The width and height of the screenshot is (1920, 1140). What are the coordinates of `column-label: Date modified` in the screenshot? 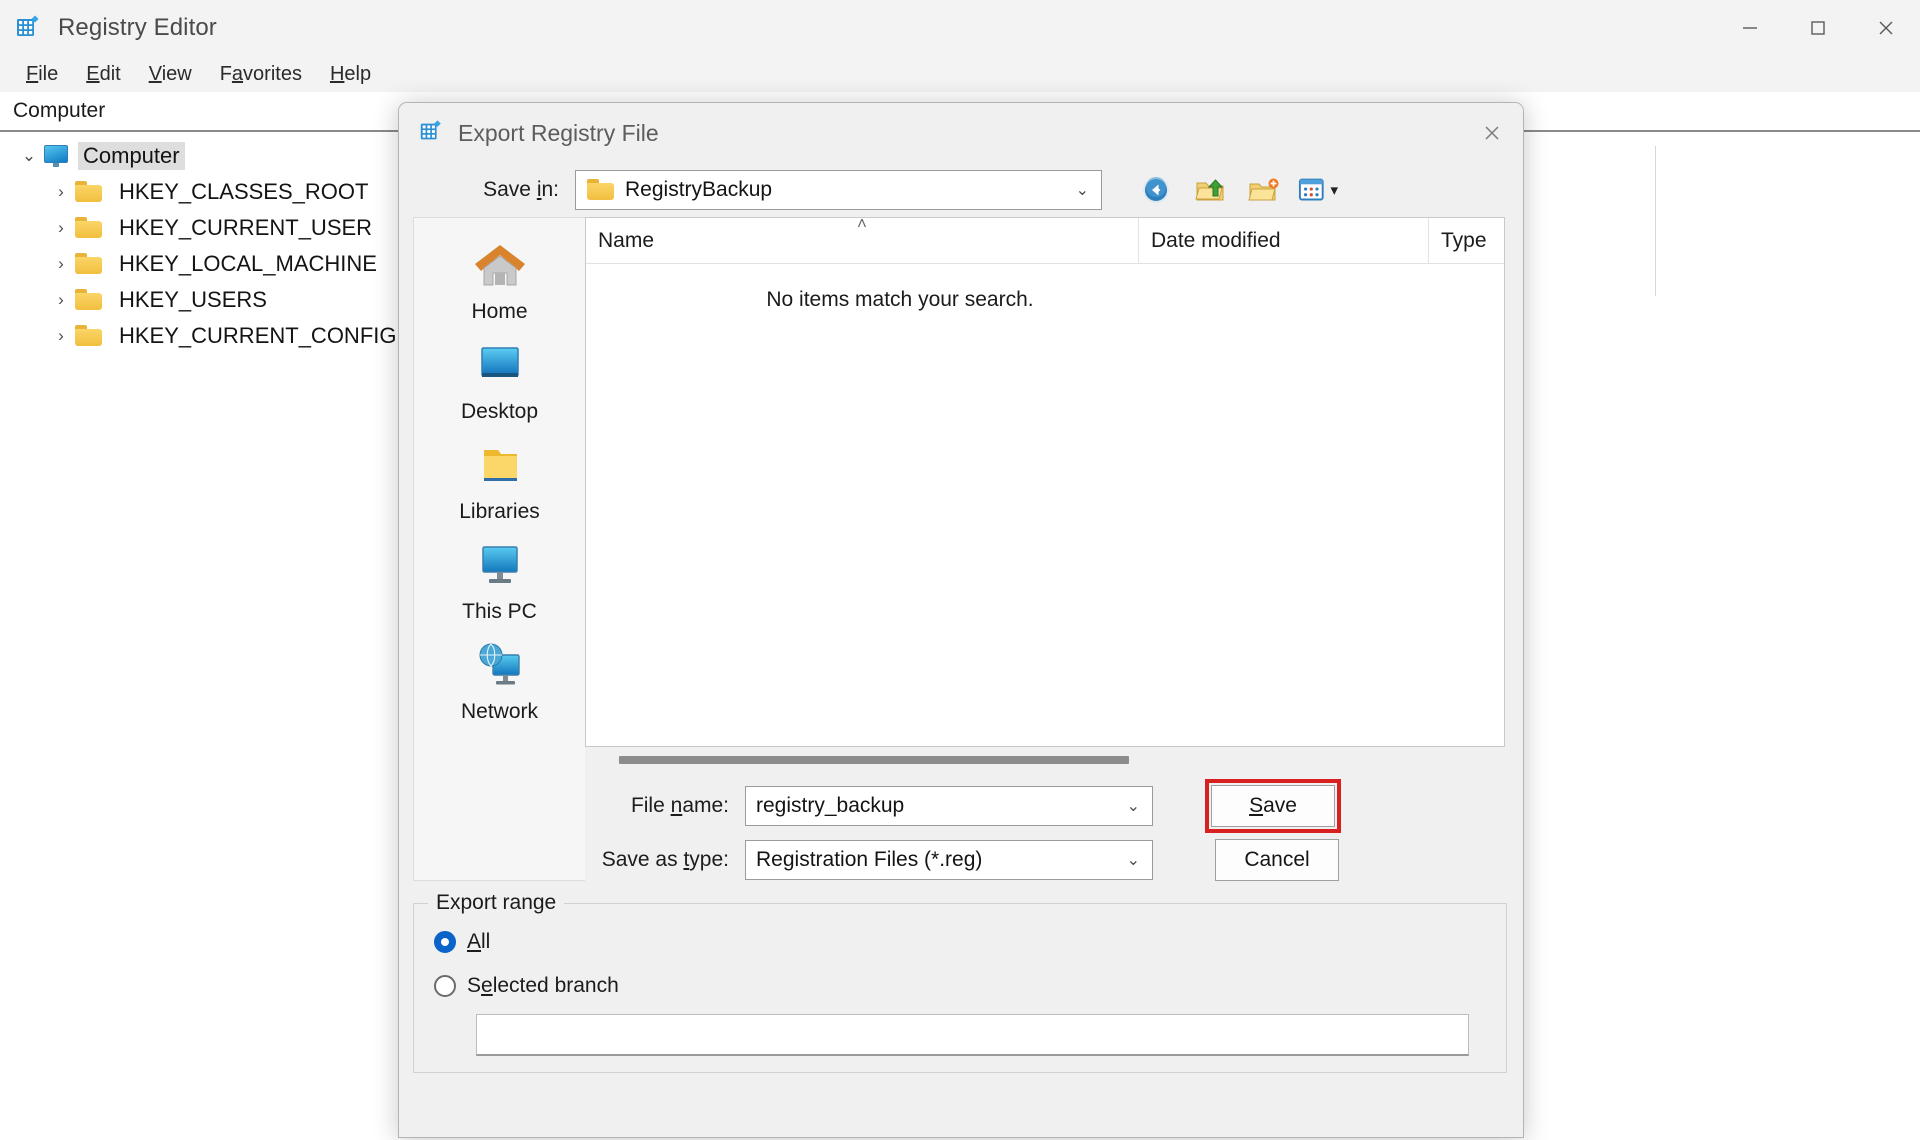 It's located at (1216, 240).